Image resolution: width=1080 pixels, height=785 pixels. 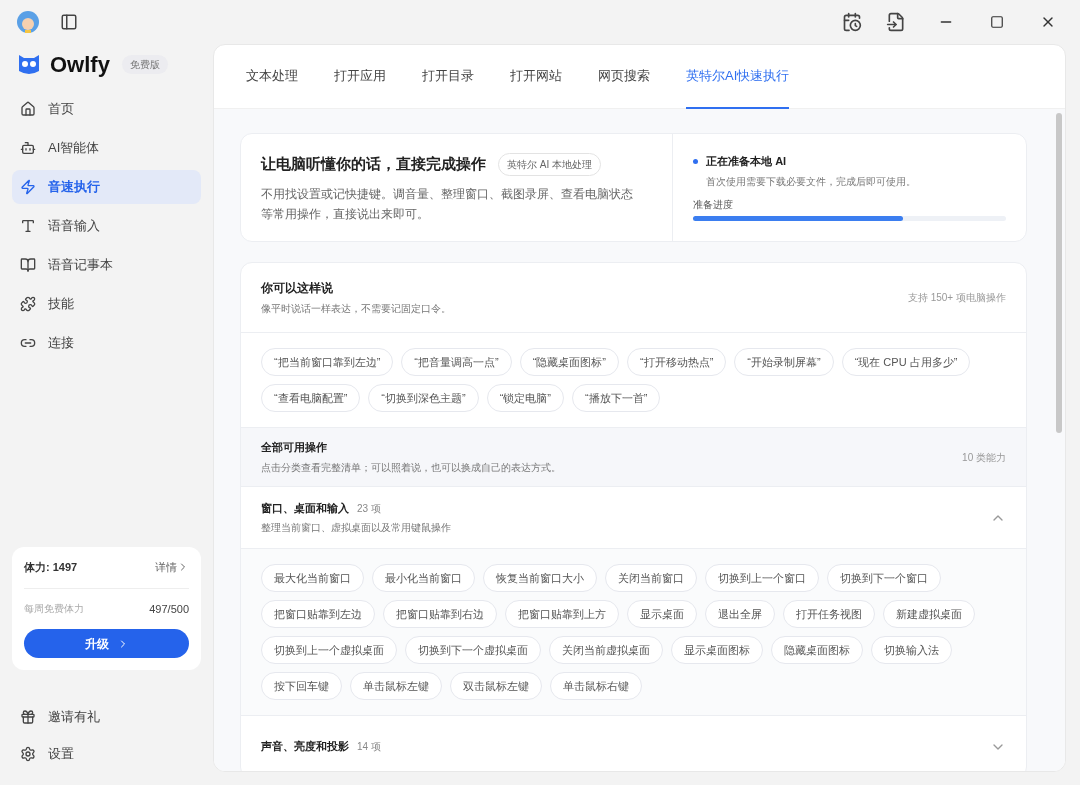 What do you see at coordinates (54, 609) in the screenshot?
I see `weekly-energy-label: 每周免费体力` at bounding box center [54, 609].